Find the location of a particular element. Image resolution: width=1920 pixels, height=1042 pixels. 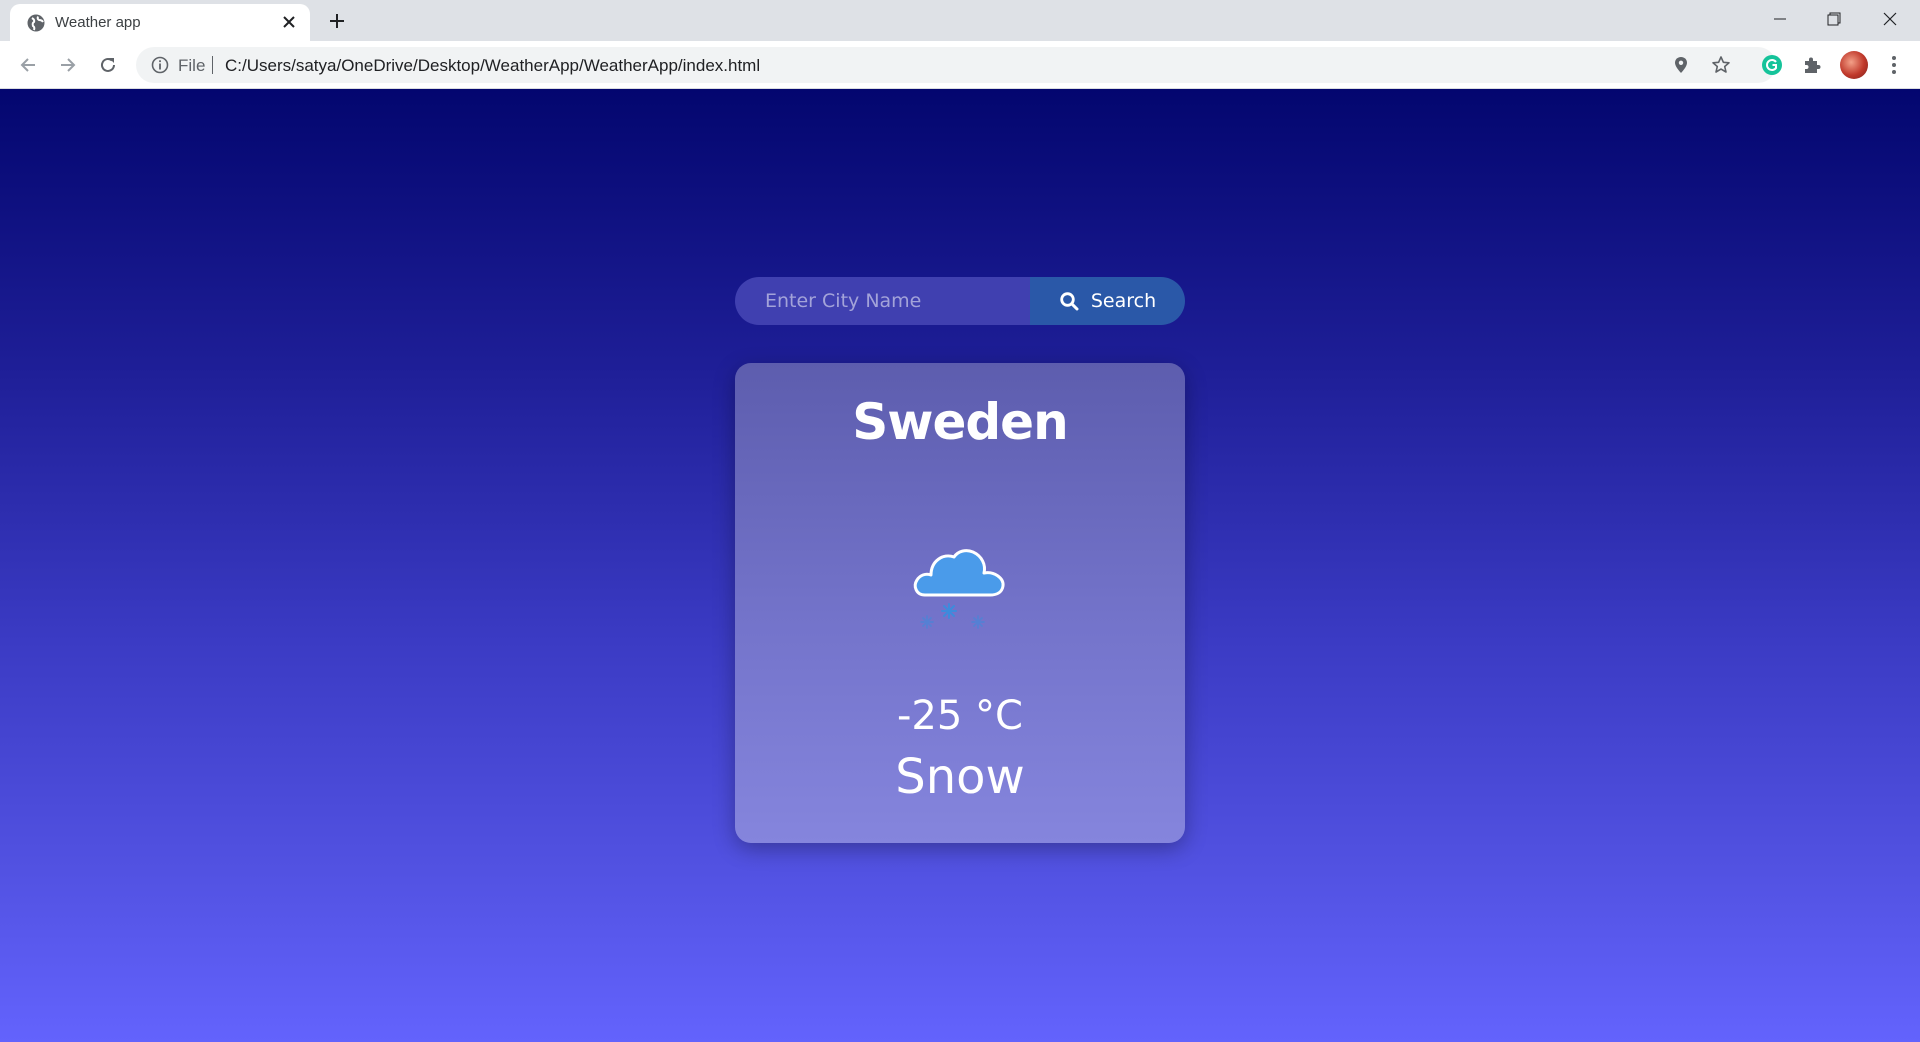

search-button-label: Search is located at coordinates (1123, 301).